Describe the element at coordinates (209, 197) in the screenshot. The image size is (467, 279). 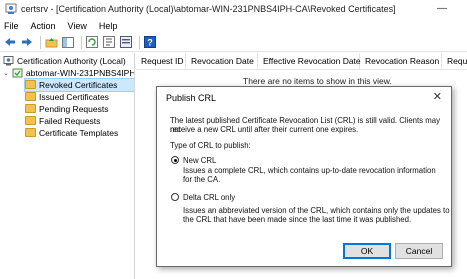
I see `delta-crl-label: Delta CRL only` at that location.